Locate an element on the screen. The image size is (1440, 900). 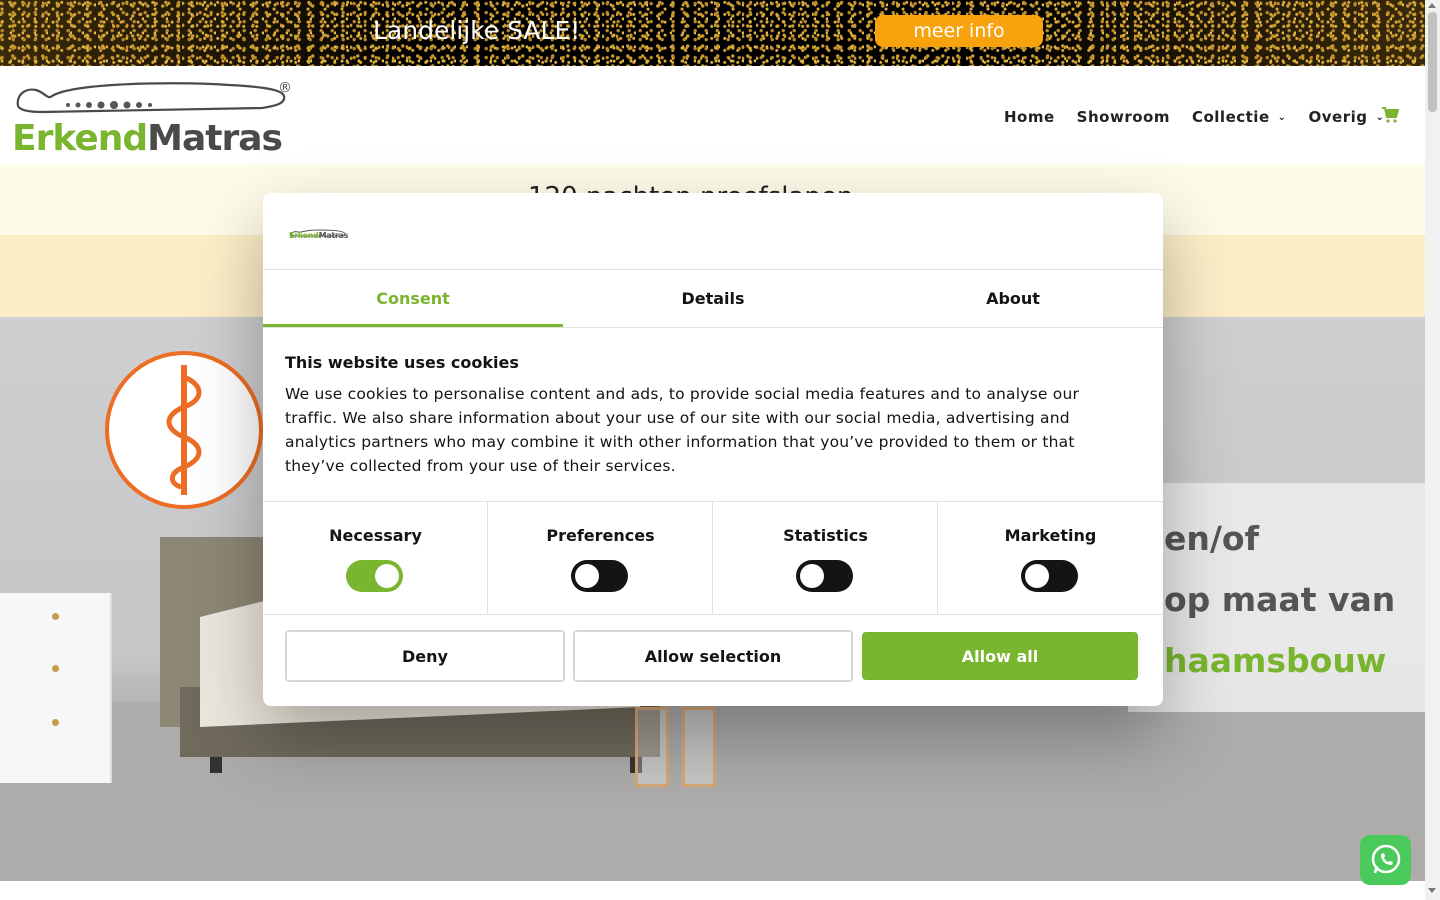
toggle-group-preferences: Preferences is located at coordinates (600, 558).